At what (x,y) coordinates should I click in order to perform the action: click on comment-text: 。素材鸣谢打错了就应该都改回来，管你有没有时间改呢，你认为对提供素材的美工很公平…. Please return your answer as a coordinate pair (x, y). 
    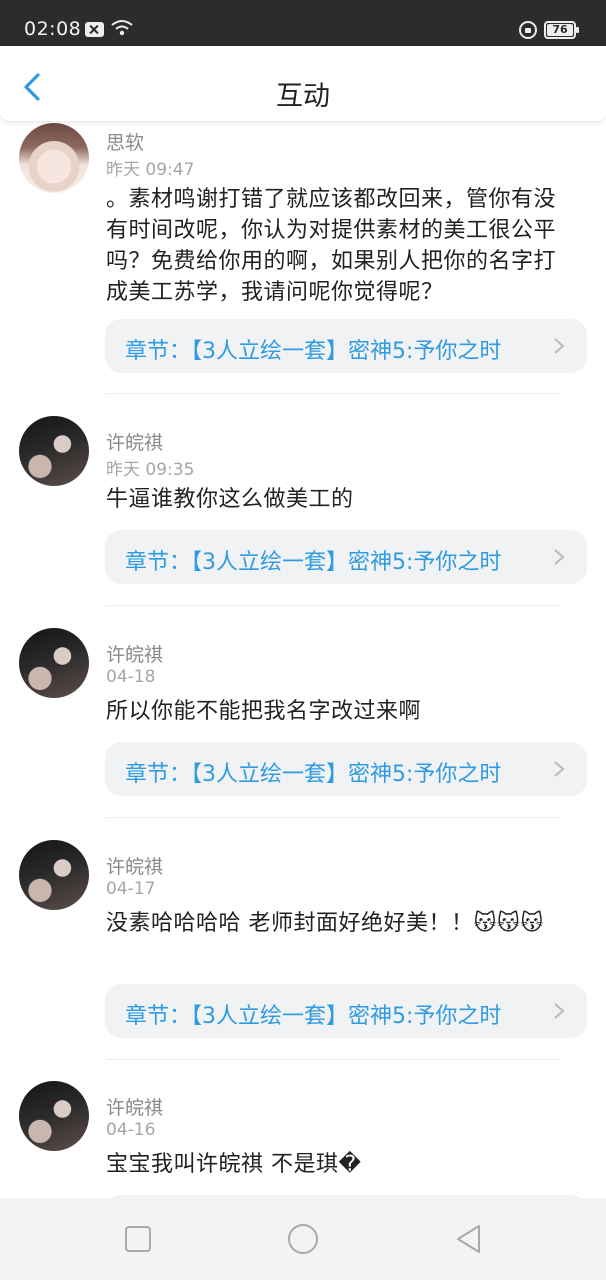
    Looking at the image, I should click on (331, 246).